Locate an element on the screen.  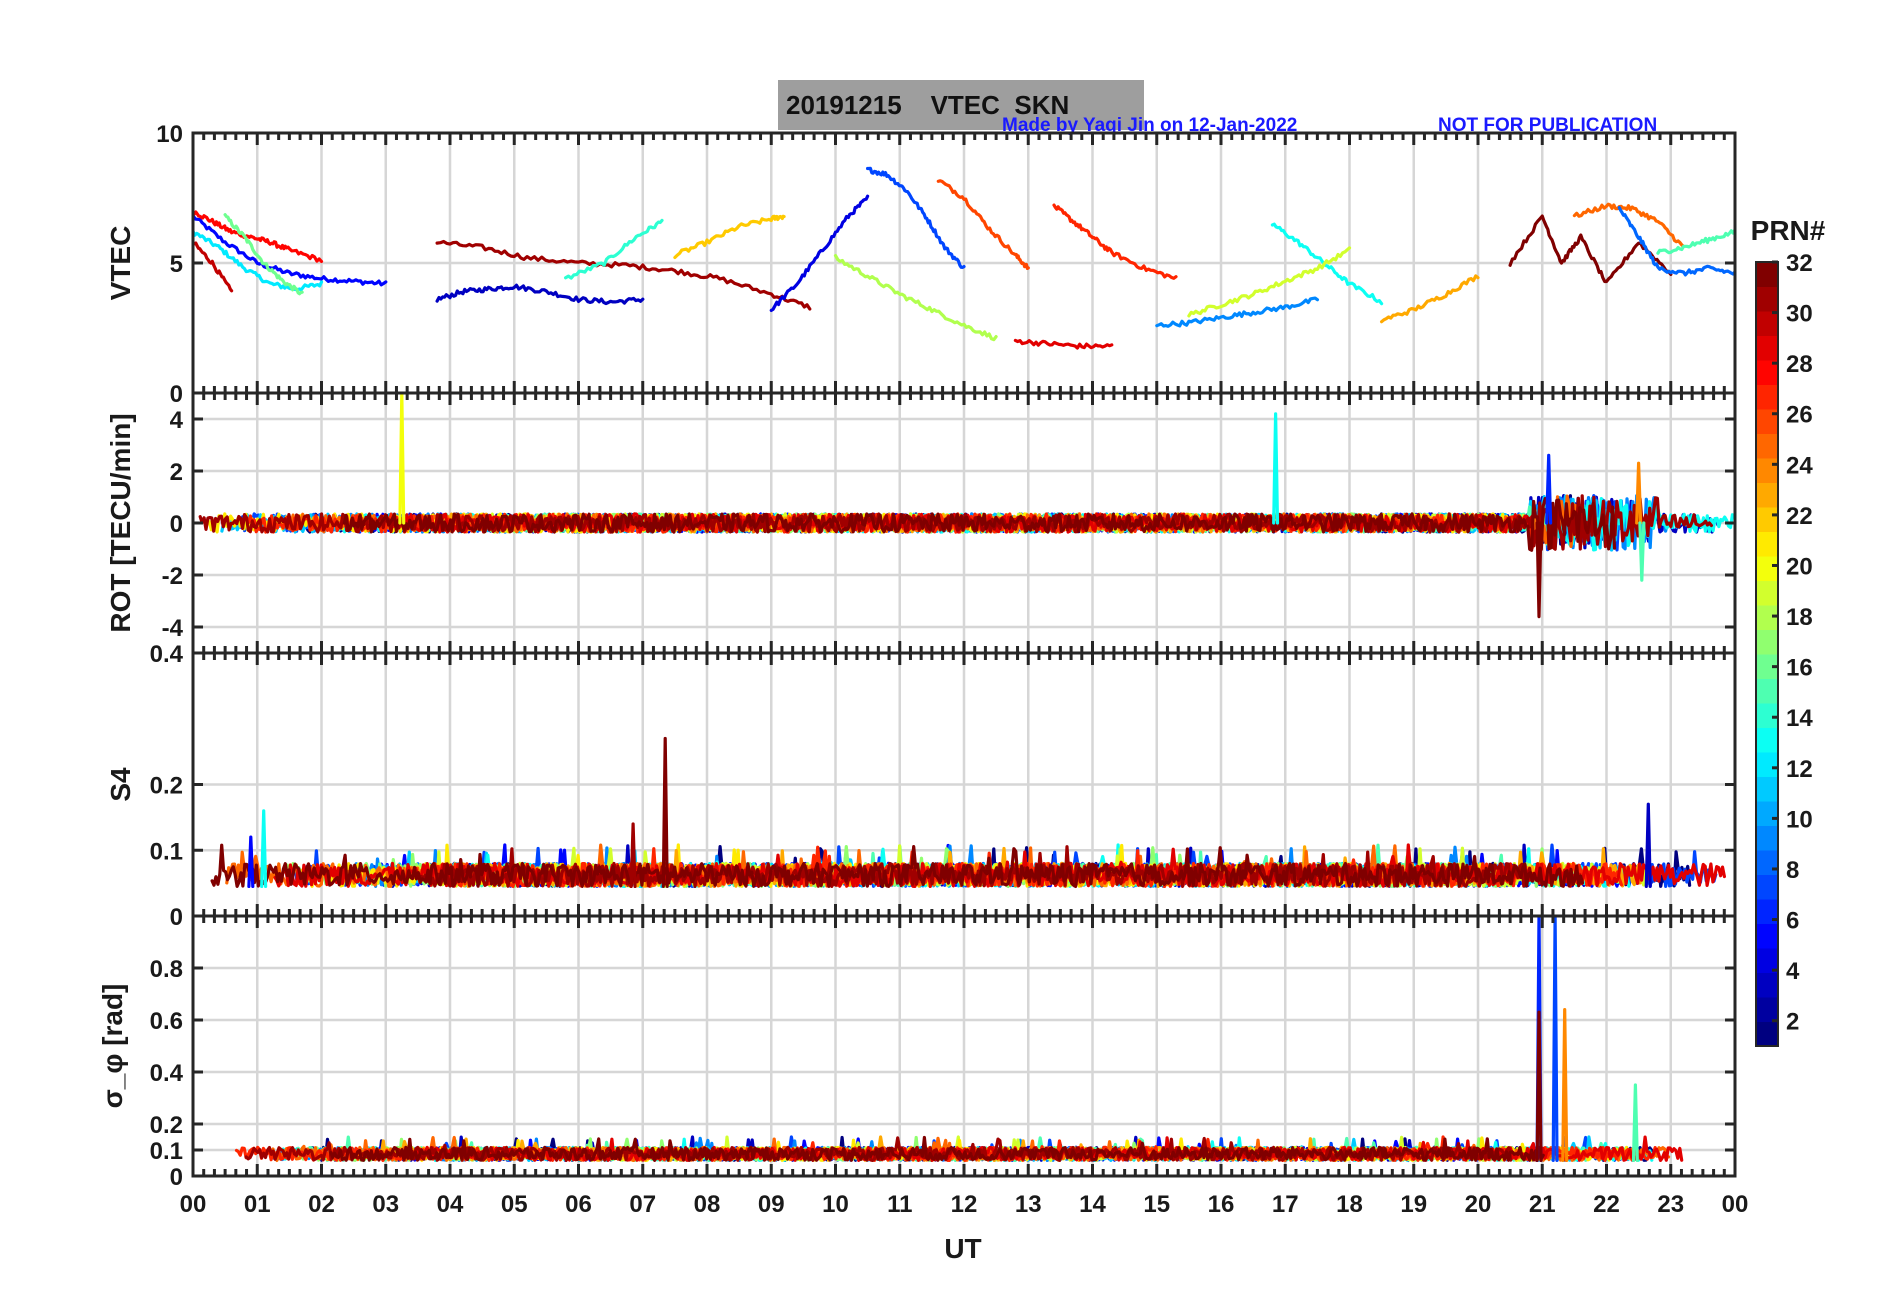
x-tick-label: 23 is located at coordinates (1670, 1204).